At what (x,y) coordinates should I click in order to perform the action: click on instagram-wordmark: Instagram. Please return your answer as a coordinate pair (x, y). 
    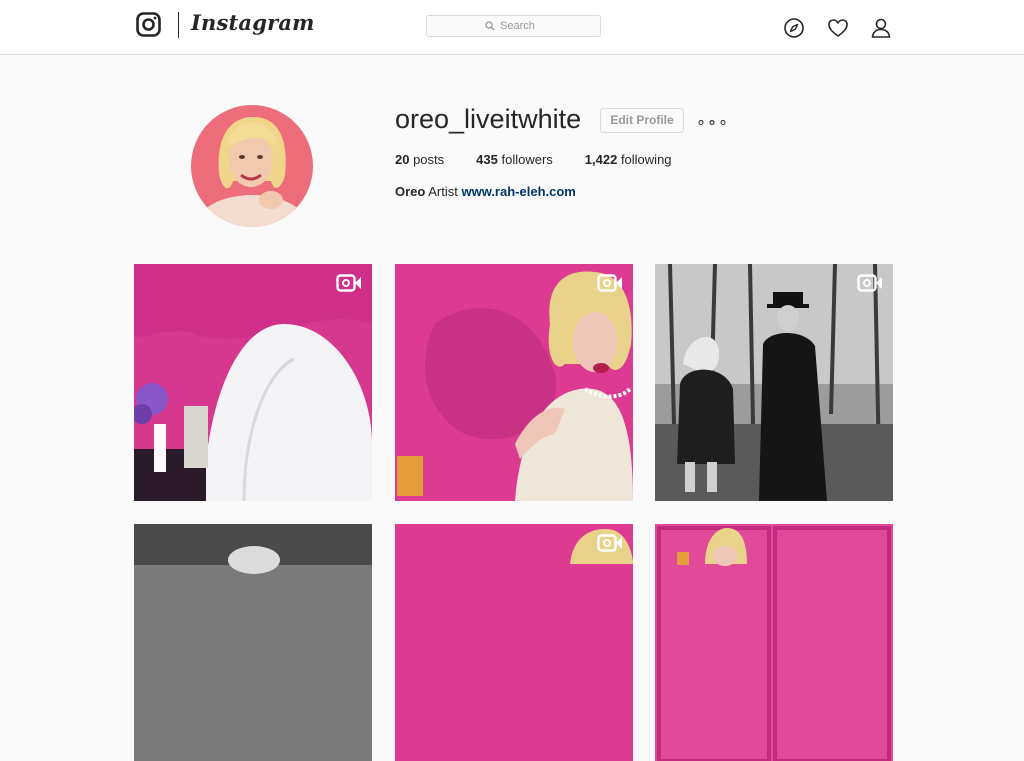
    Looking at the image, I should click on (253, 22).